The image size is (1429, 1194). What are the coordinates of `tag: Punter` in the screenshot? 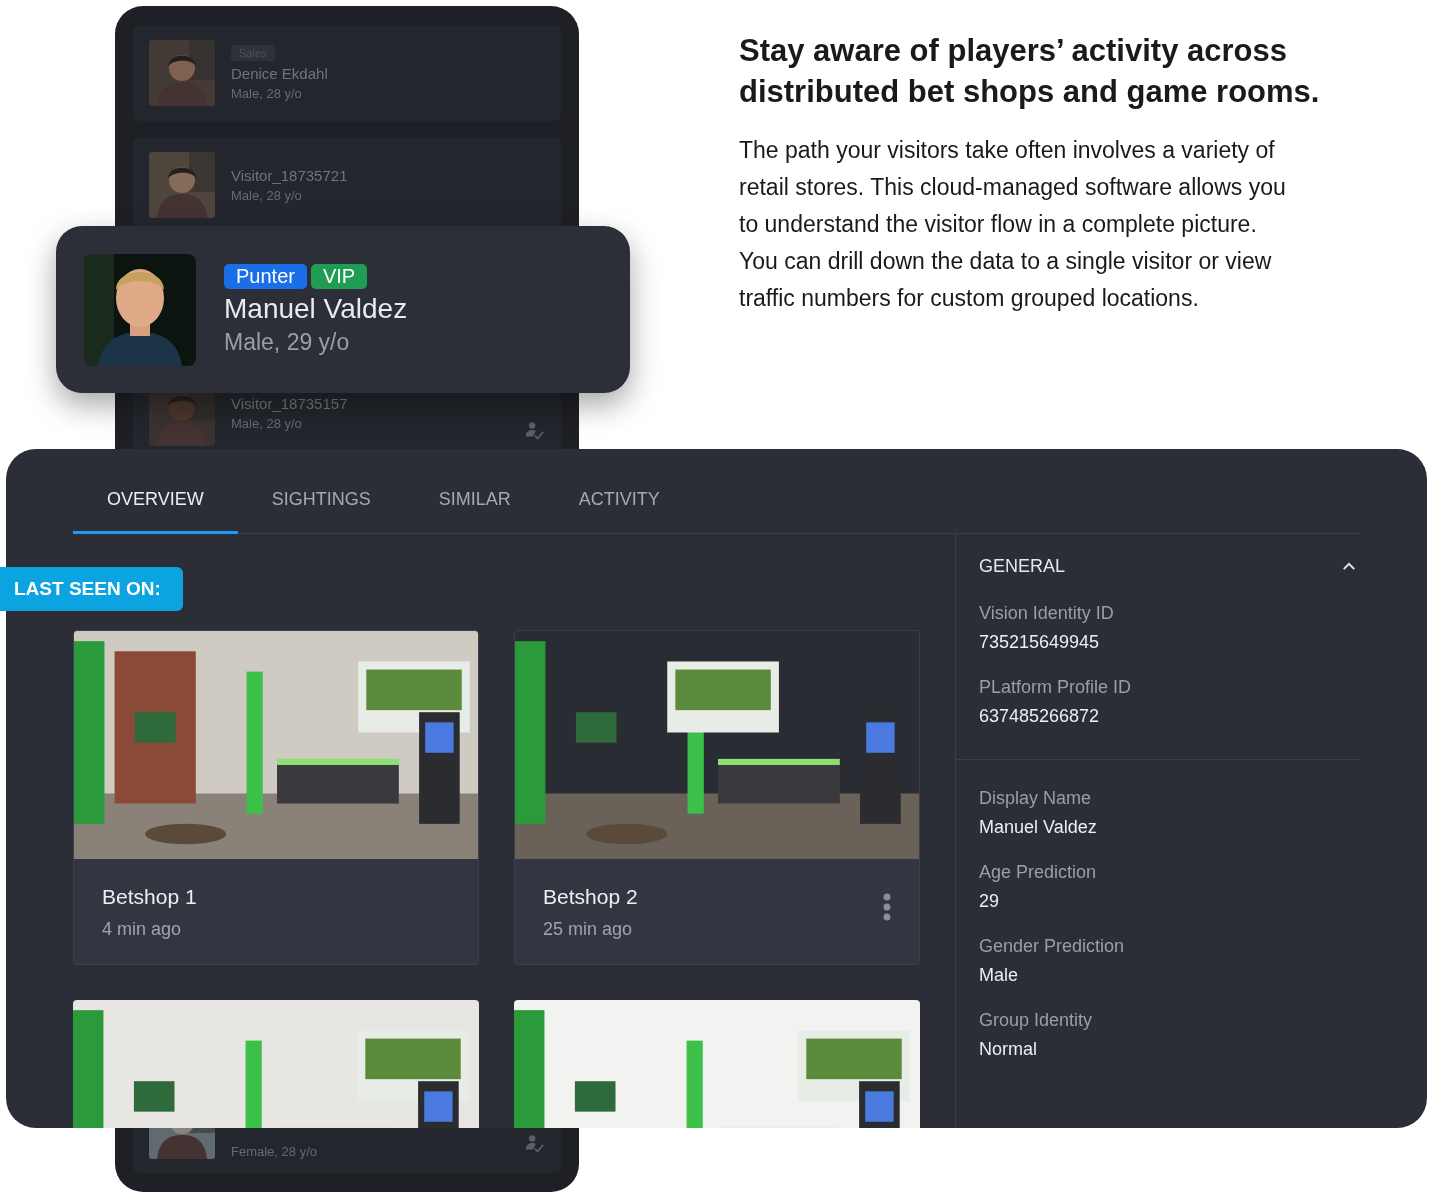 It's located at (265, 276).